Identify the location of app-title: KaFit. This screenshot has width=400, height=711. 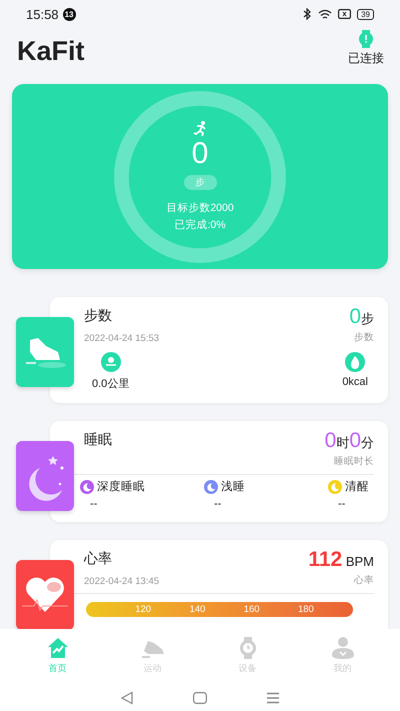
(50, 51).